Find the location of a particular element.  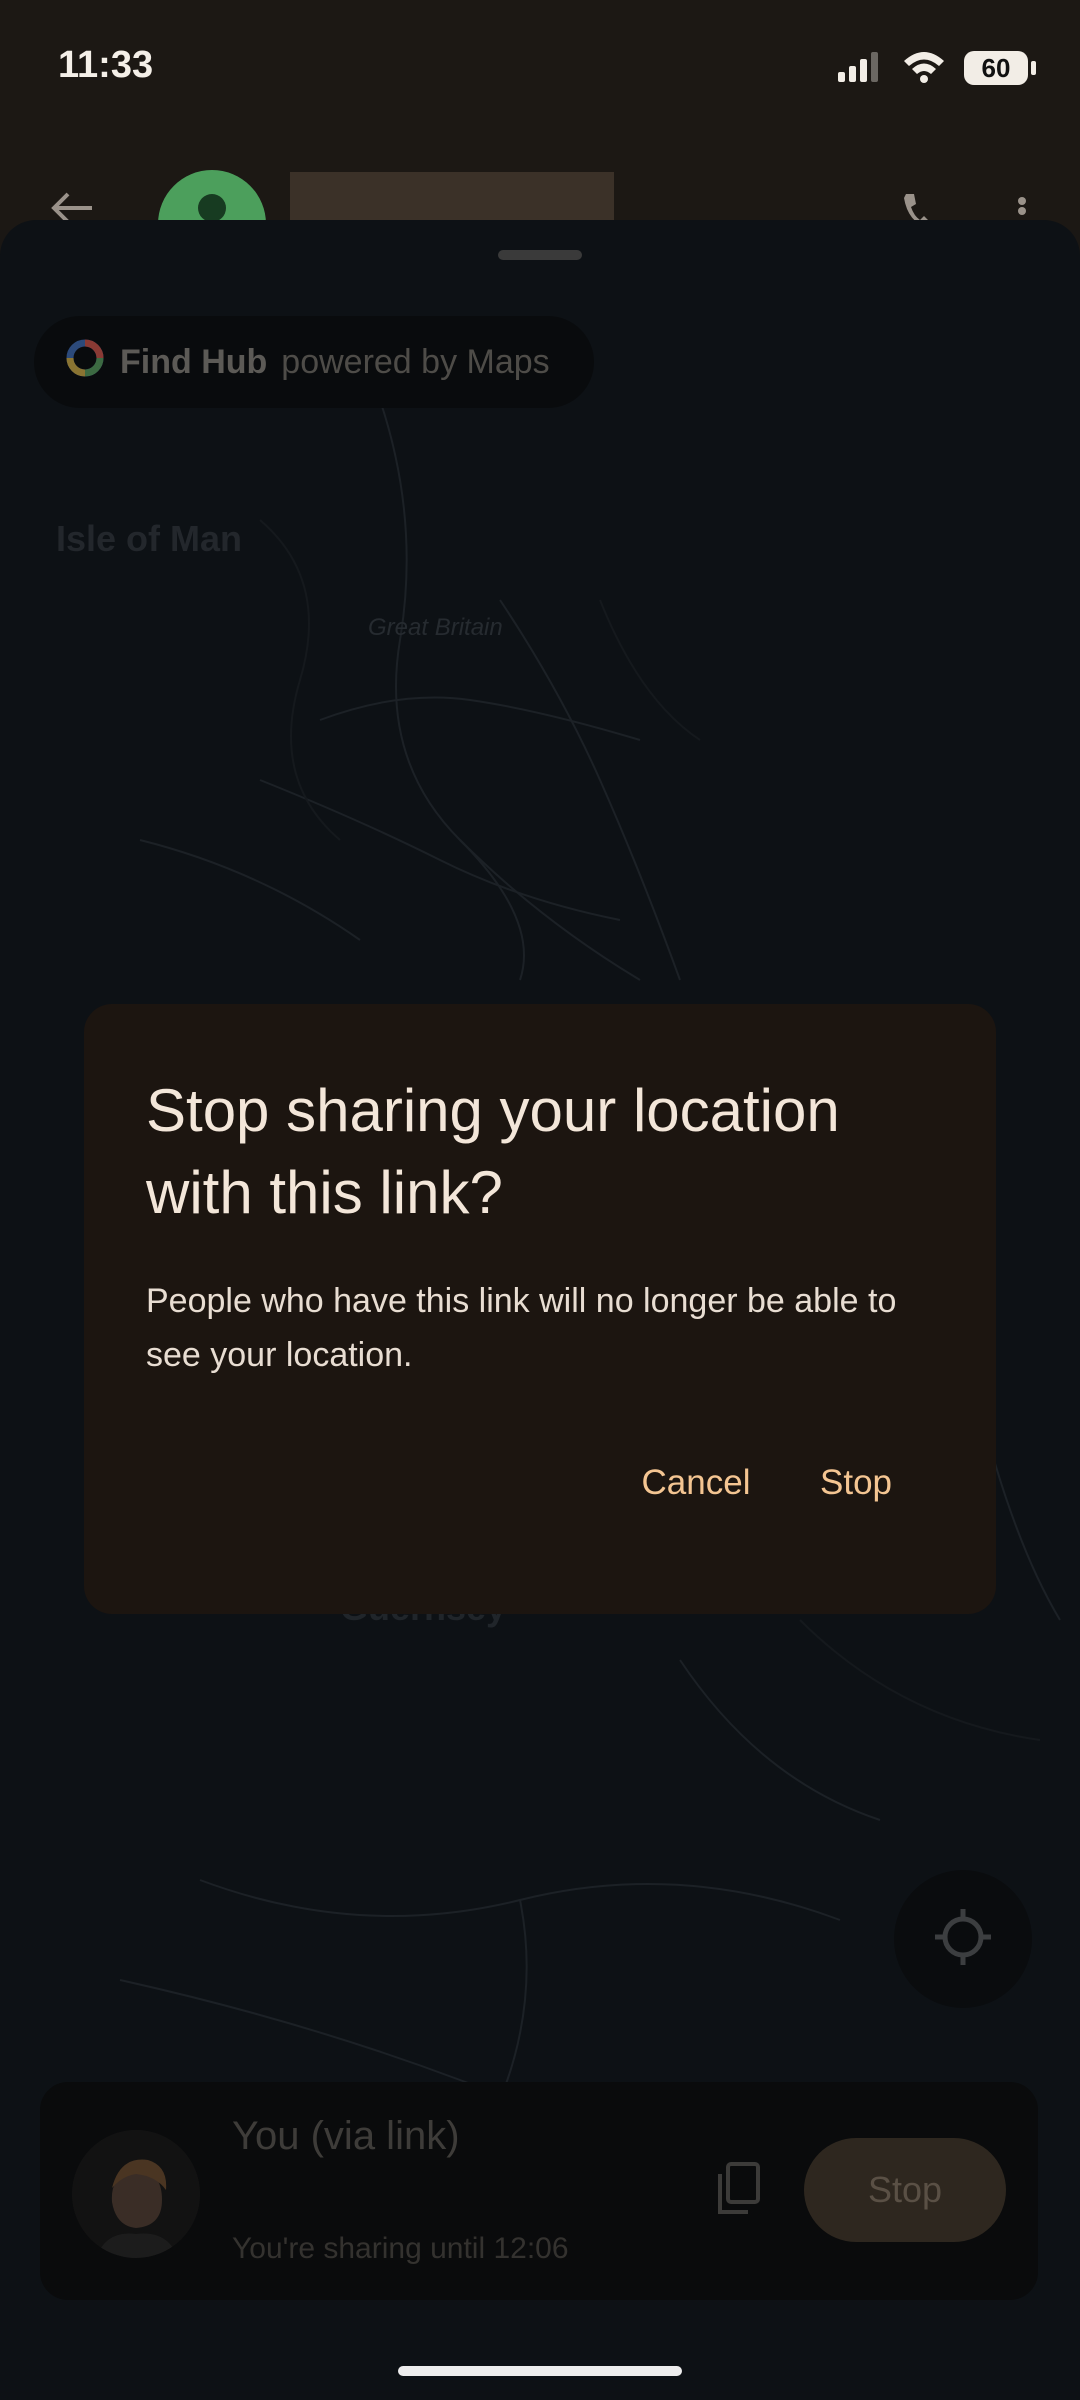

status-icons: 60 is located at coordinates (937, 68).